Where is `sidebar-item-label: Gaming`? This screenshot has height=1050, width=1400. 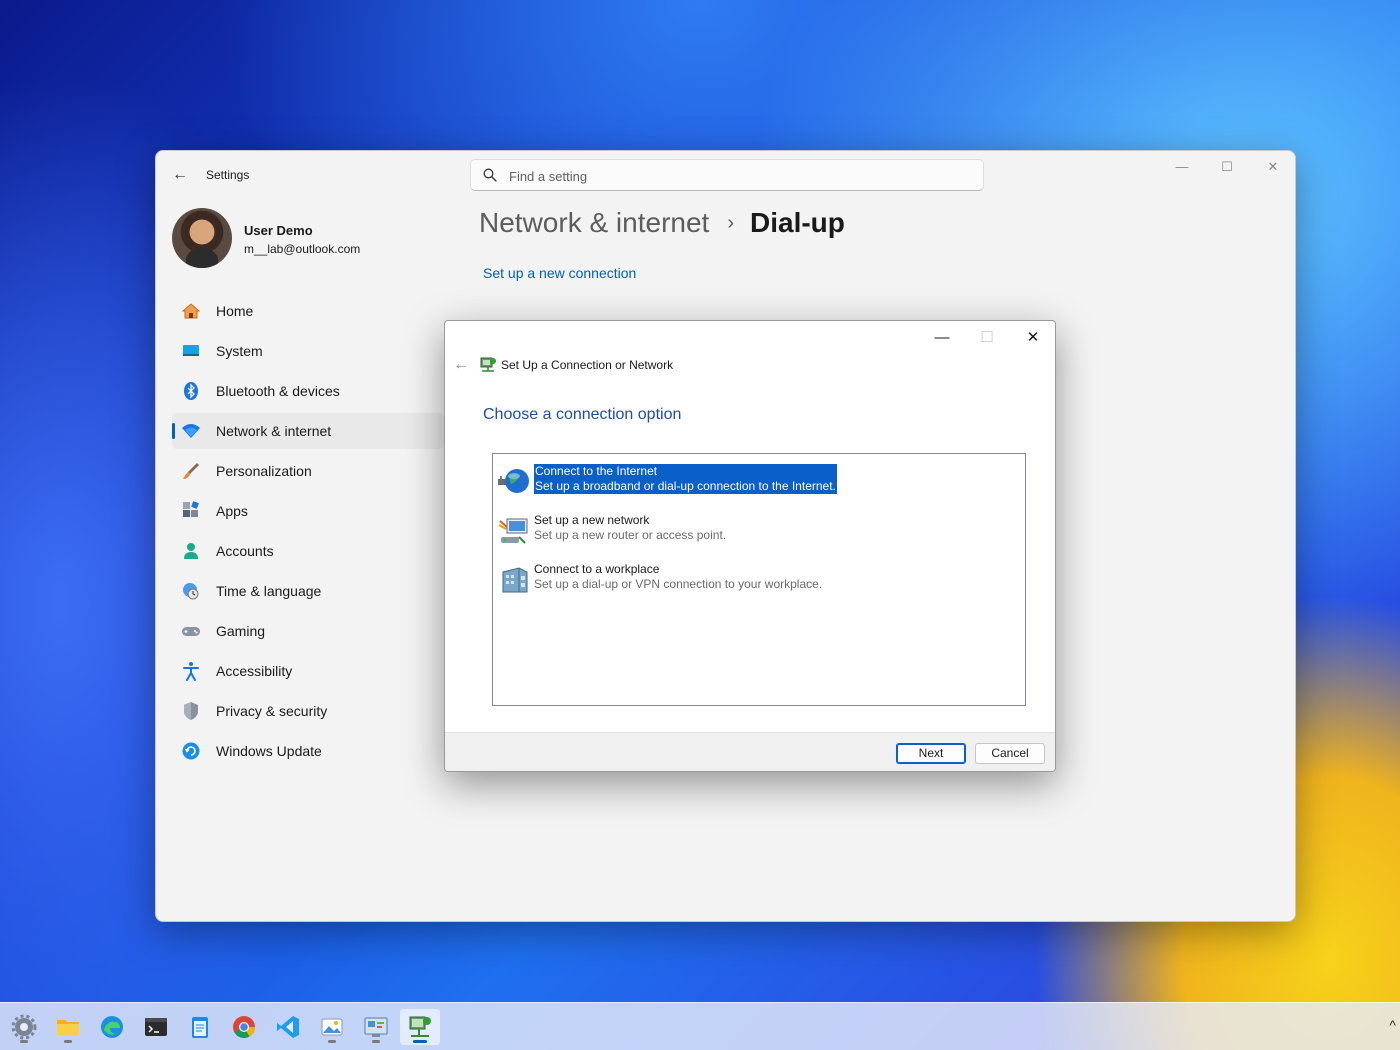
sidebar-item-label: Gaming is located at coordinates (241, 631).